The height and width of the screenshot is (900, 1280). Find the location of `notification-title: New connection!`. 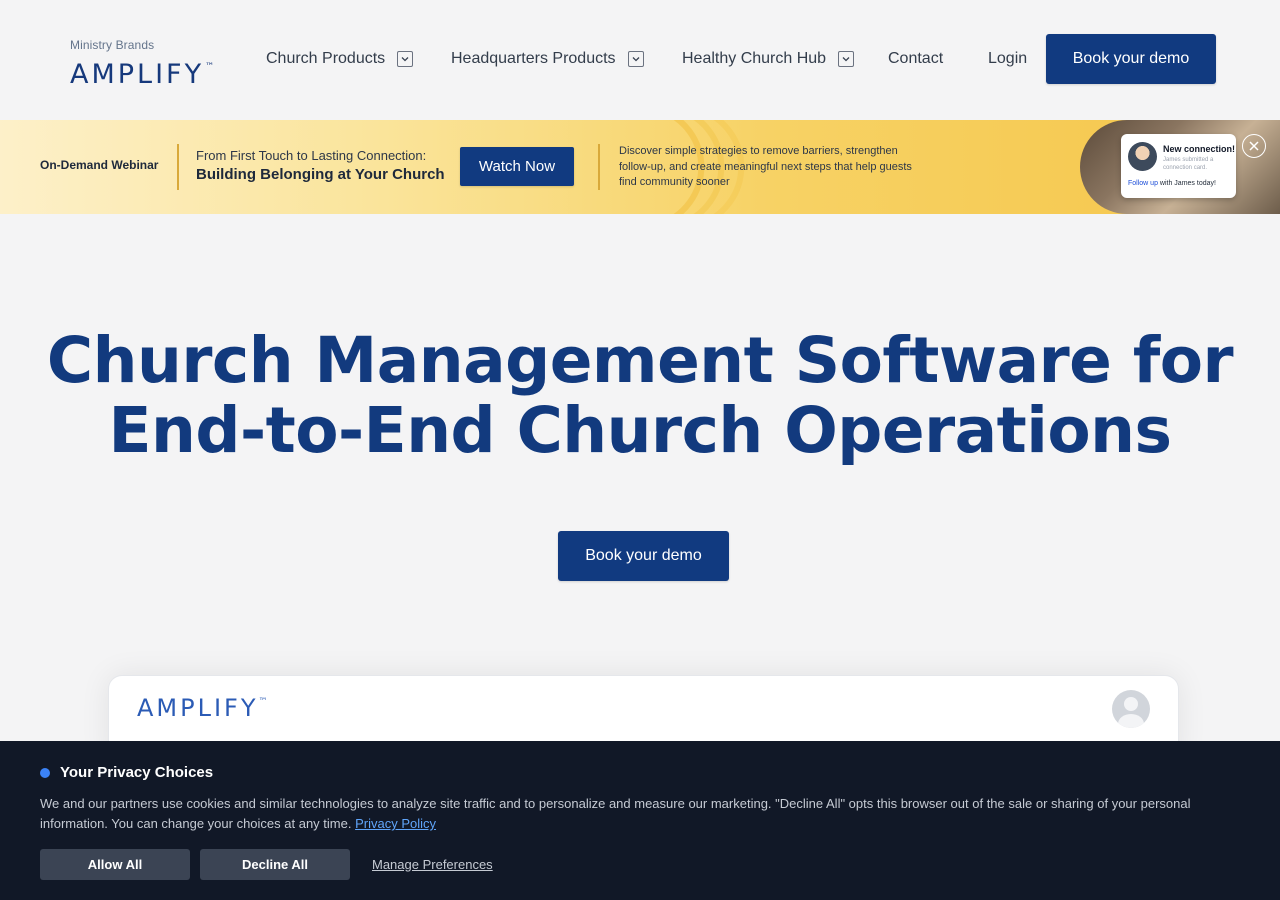

notification-title: New connection! is located at coordinates (1199, 149).